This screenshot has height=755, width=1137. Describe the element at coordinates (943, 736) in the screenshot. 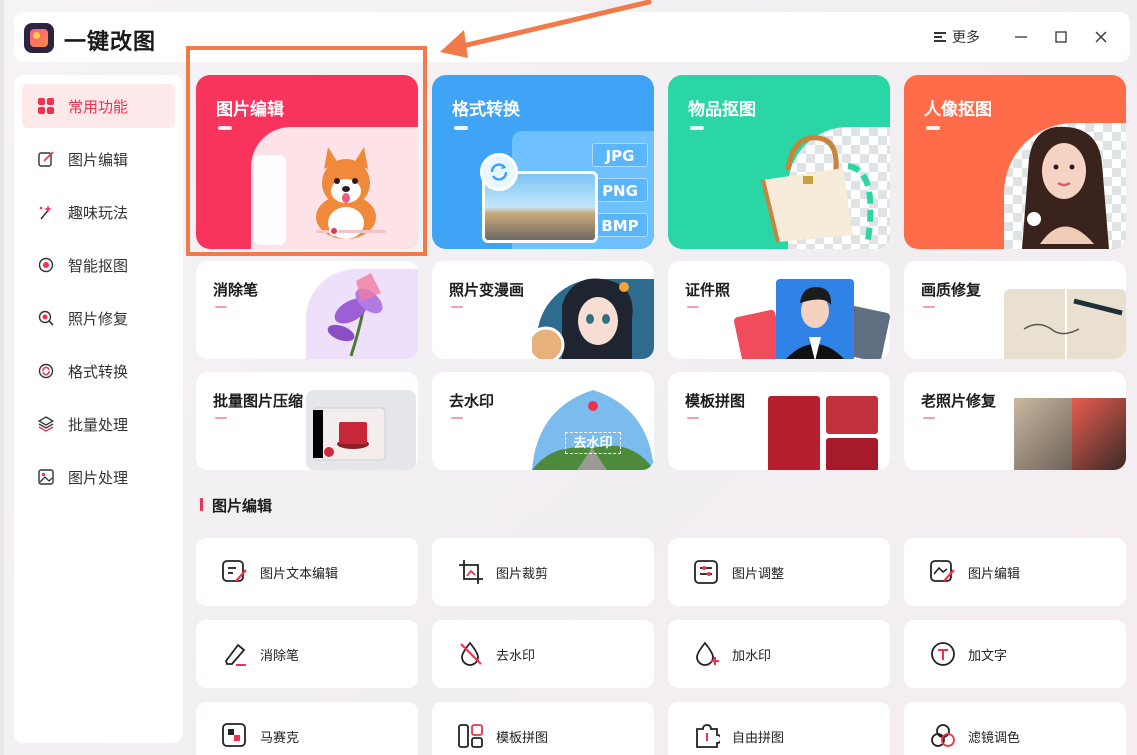

I see `filter-icon` at that location.